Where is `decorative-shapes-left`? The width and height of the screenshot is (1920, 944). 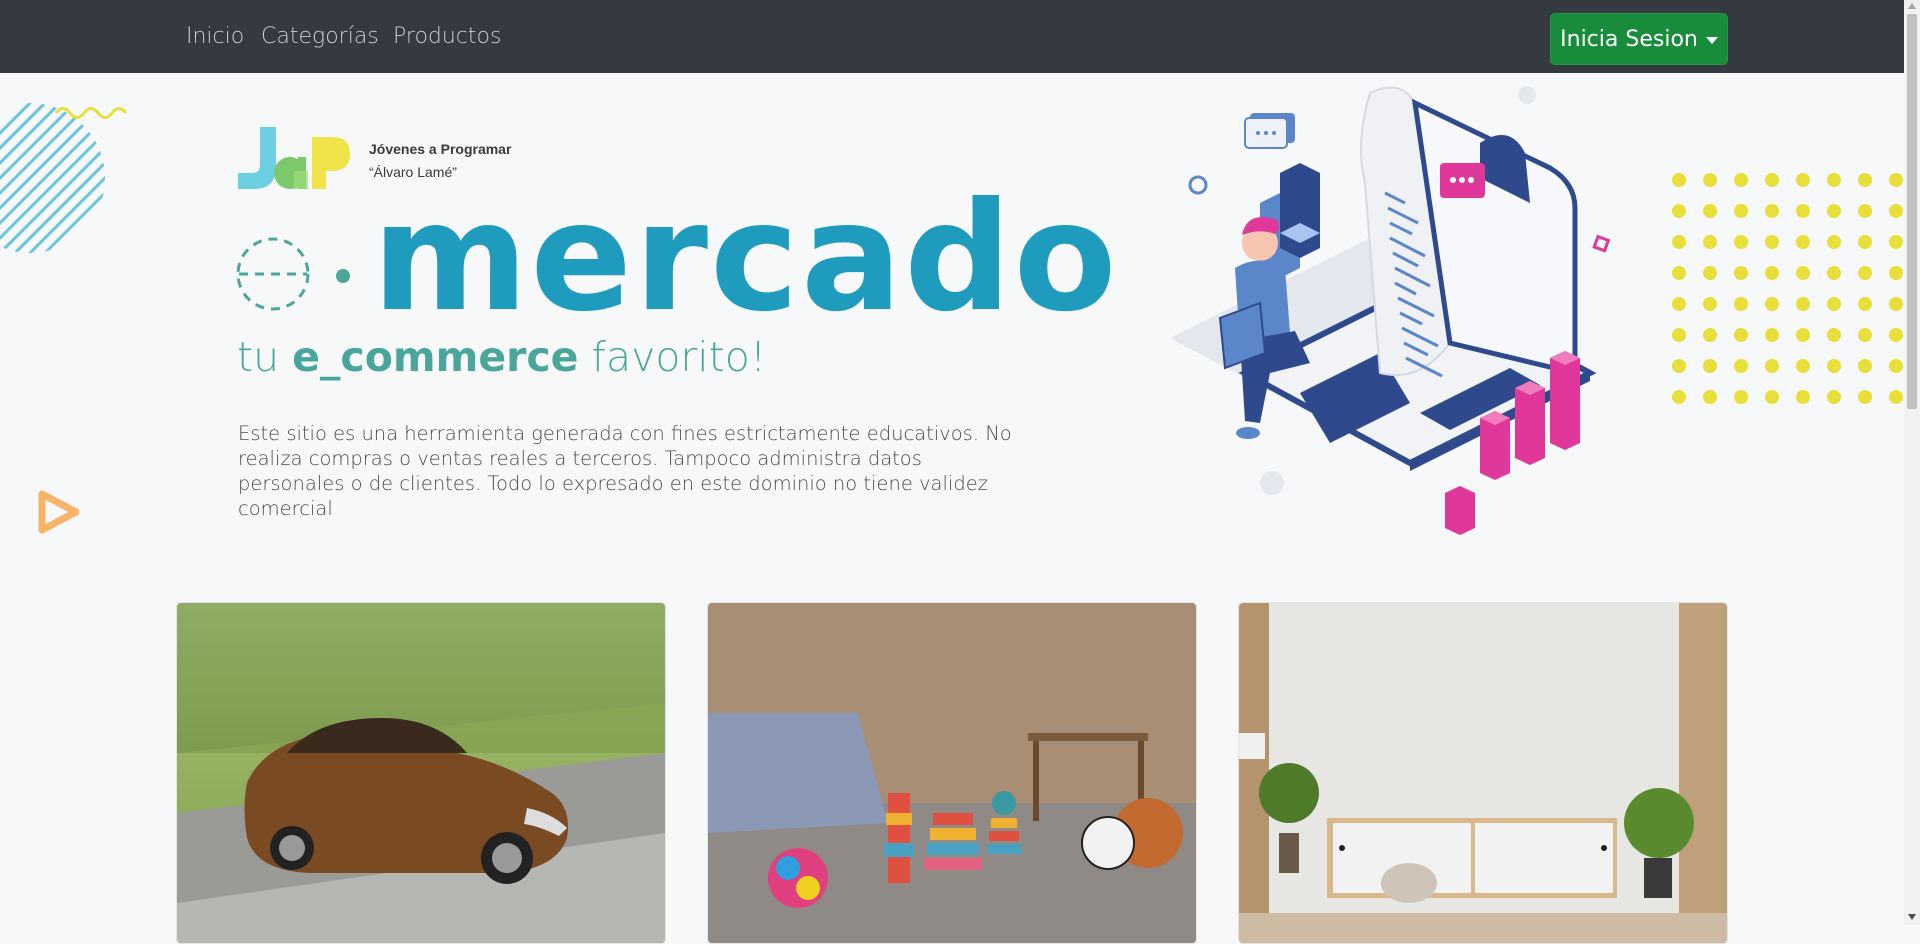
decorative-shapes-left is located at coordinates (64, 178).